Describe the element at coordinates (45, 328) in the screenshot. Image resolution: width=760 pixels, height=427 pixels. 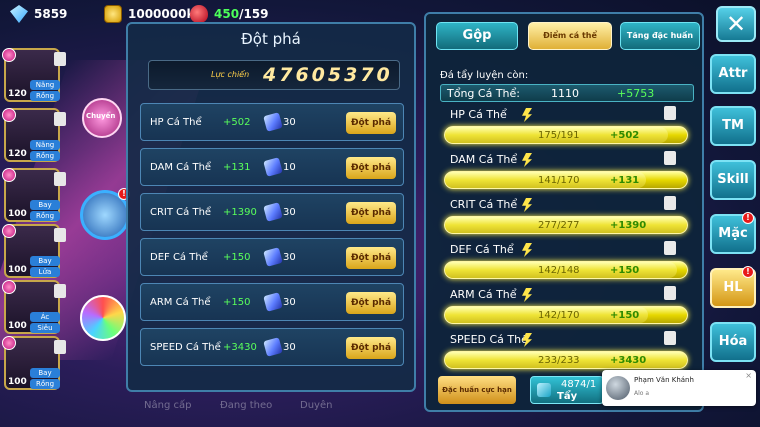
I see `slot-tag: Siêu` at that location.